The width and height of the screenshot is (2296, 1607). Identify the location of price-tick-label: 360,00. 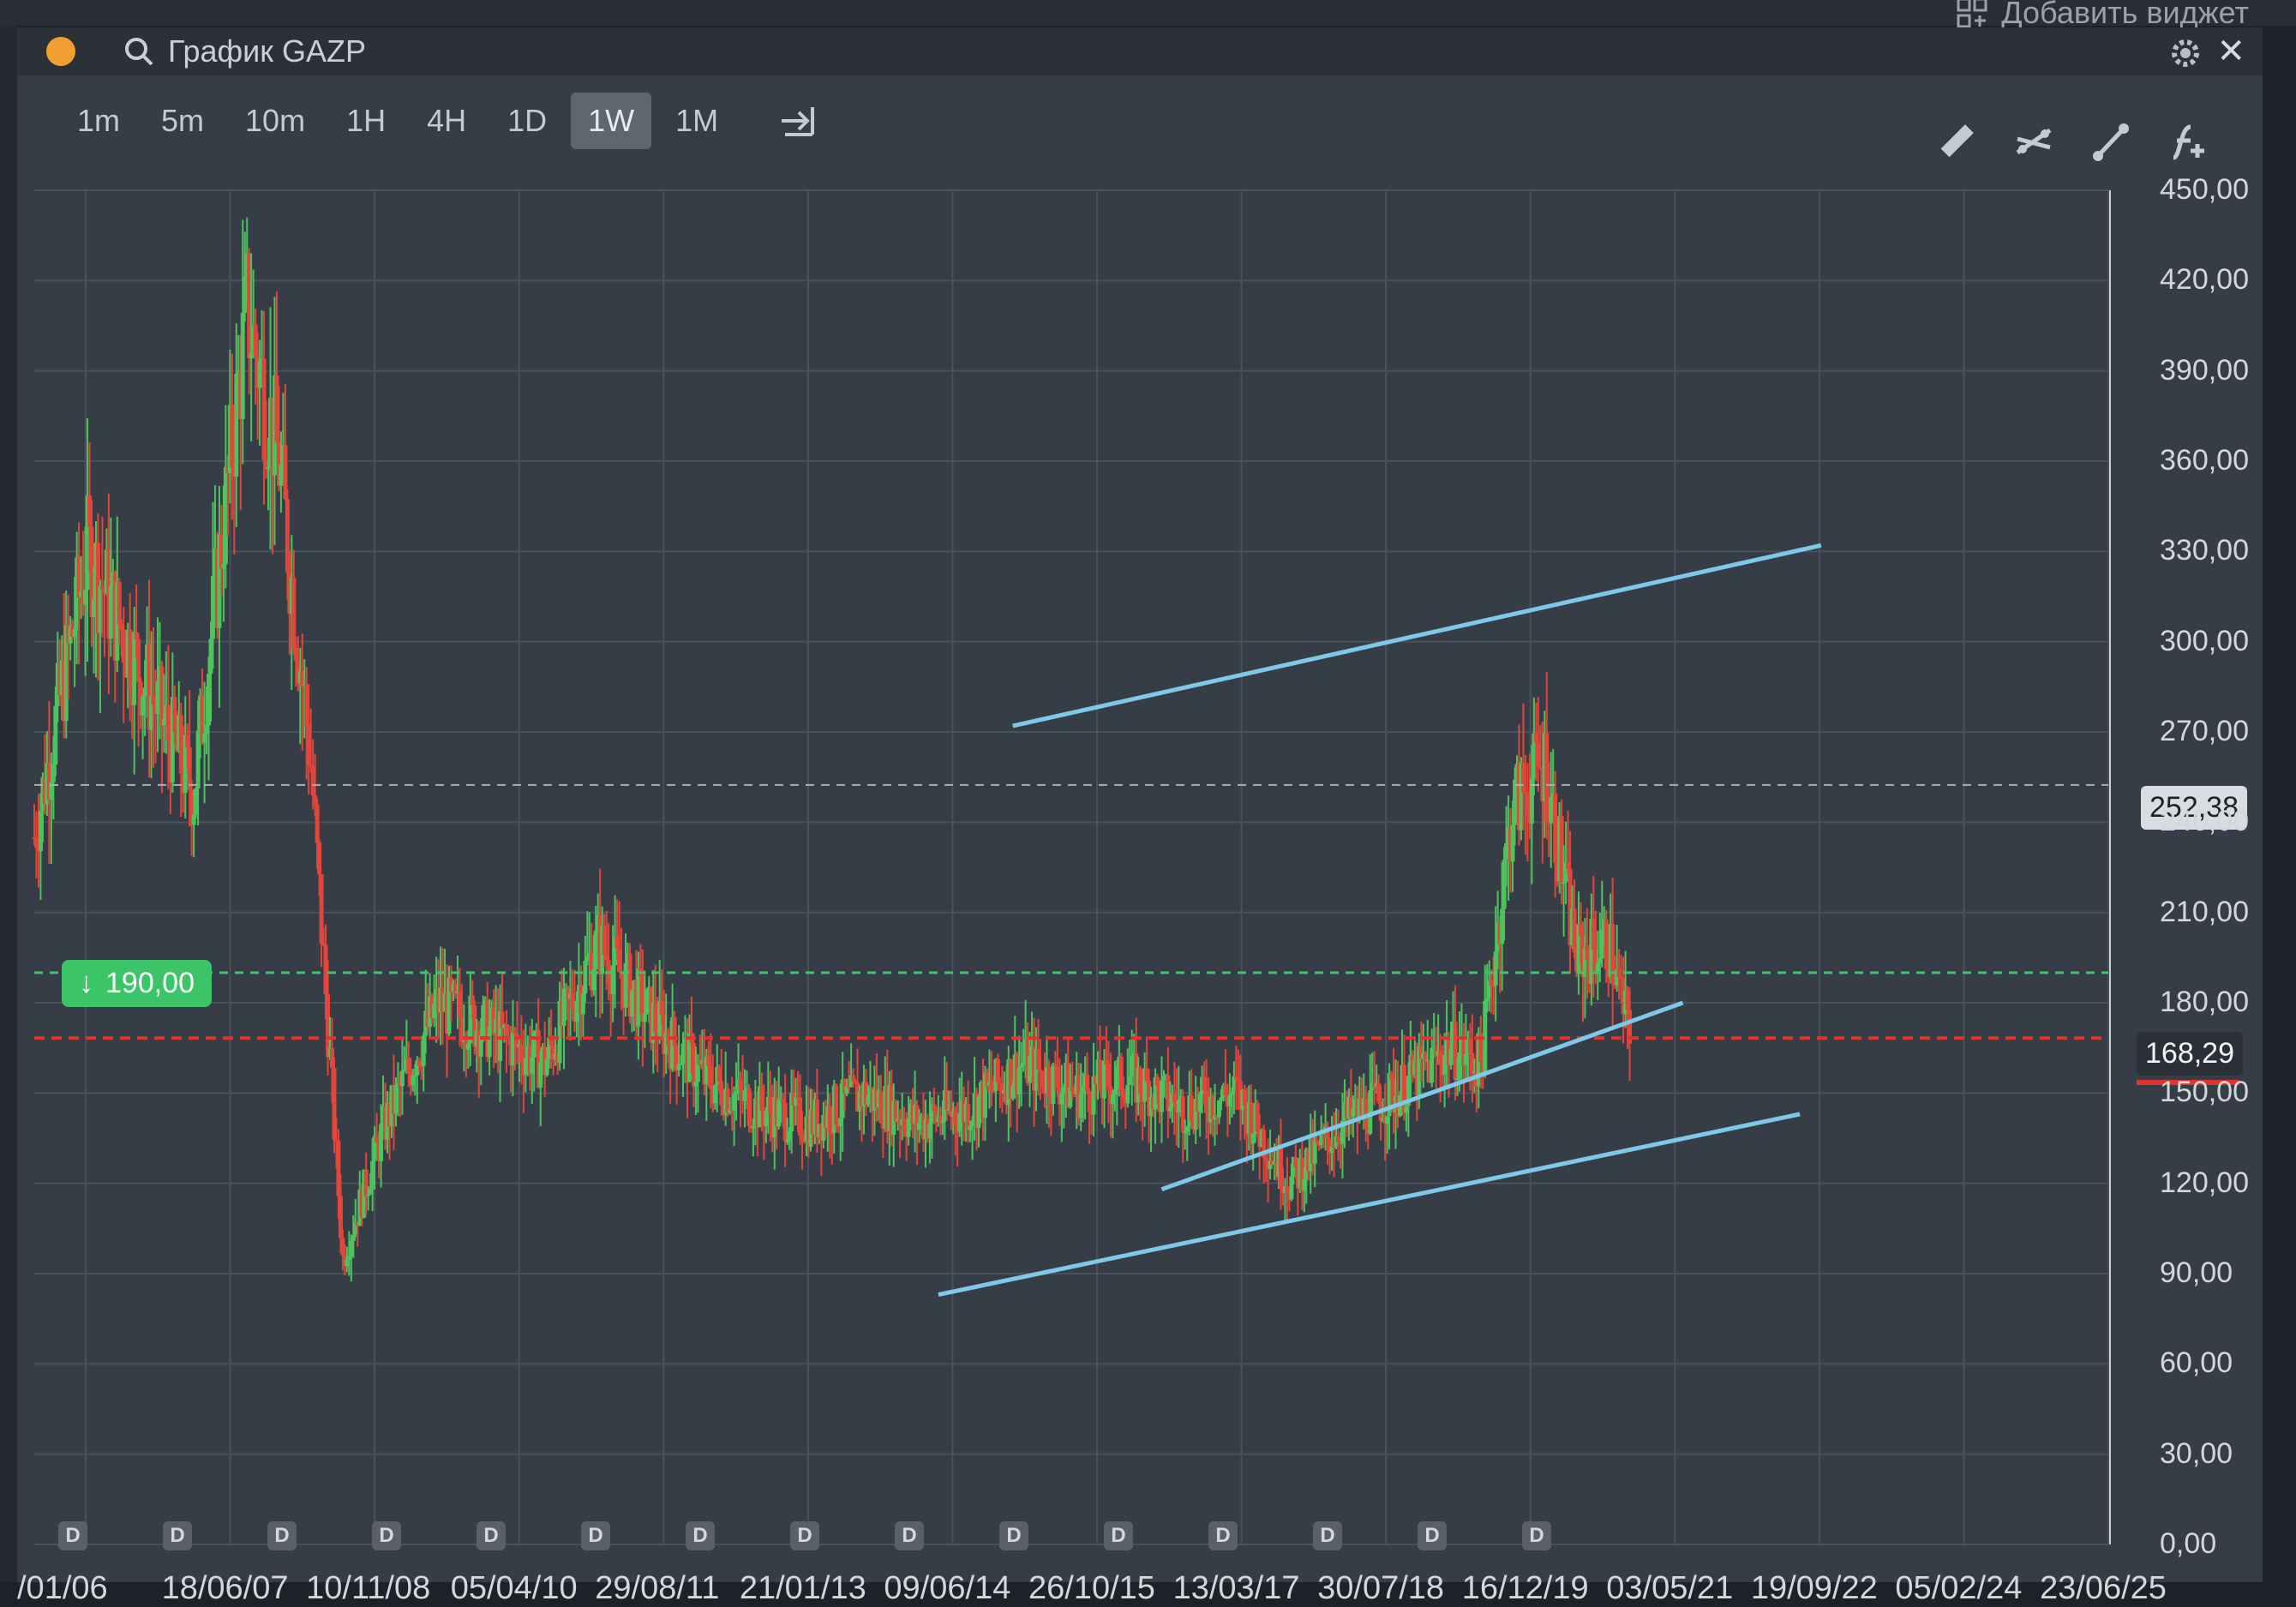
(2205, 460).